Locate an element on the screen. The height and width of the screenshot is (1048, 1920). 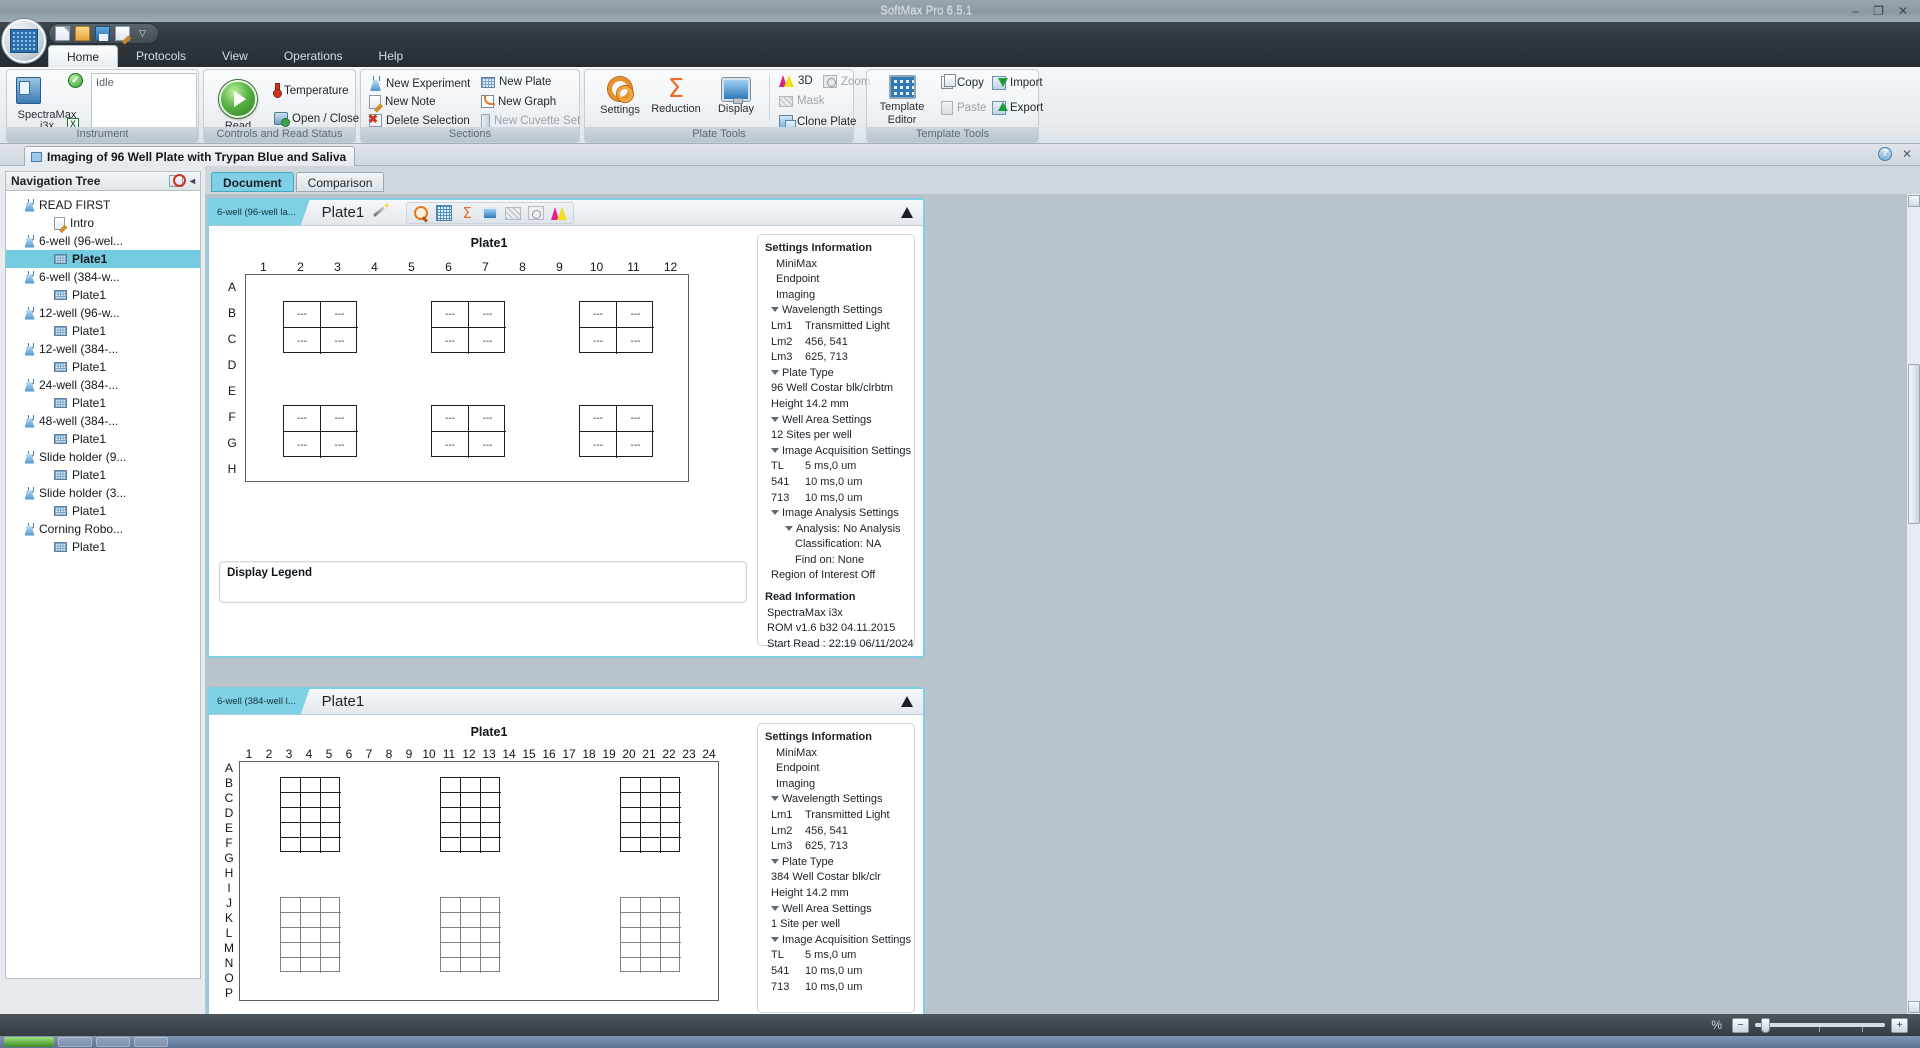
plate-row-header: F is located at coordinates (229, 843).